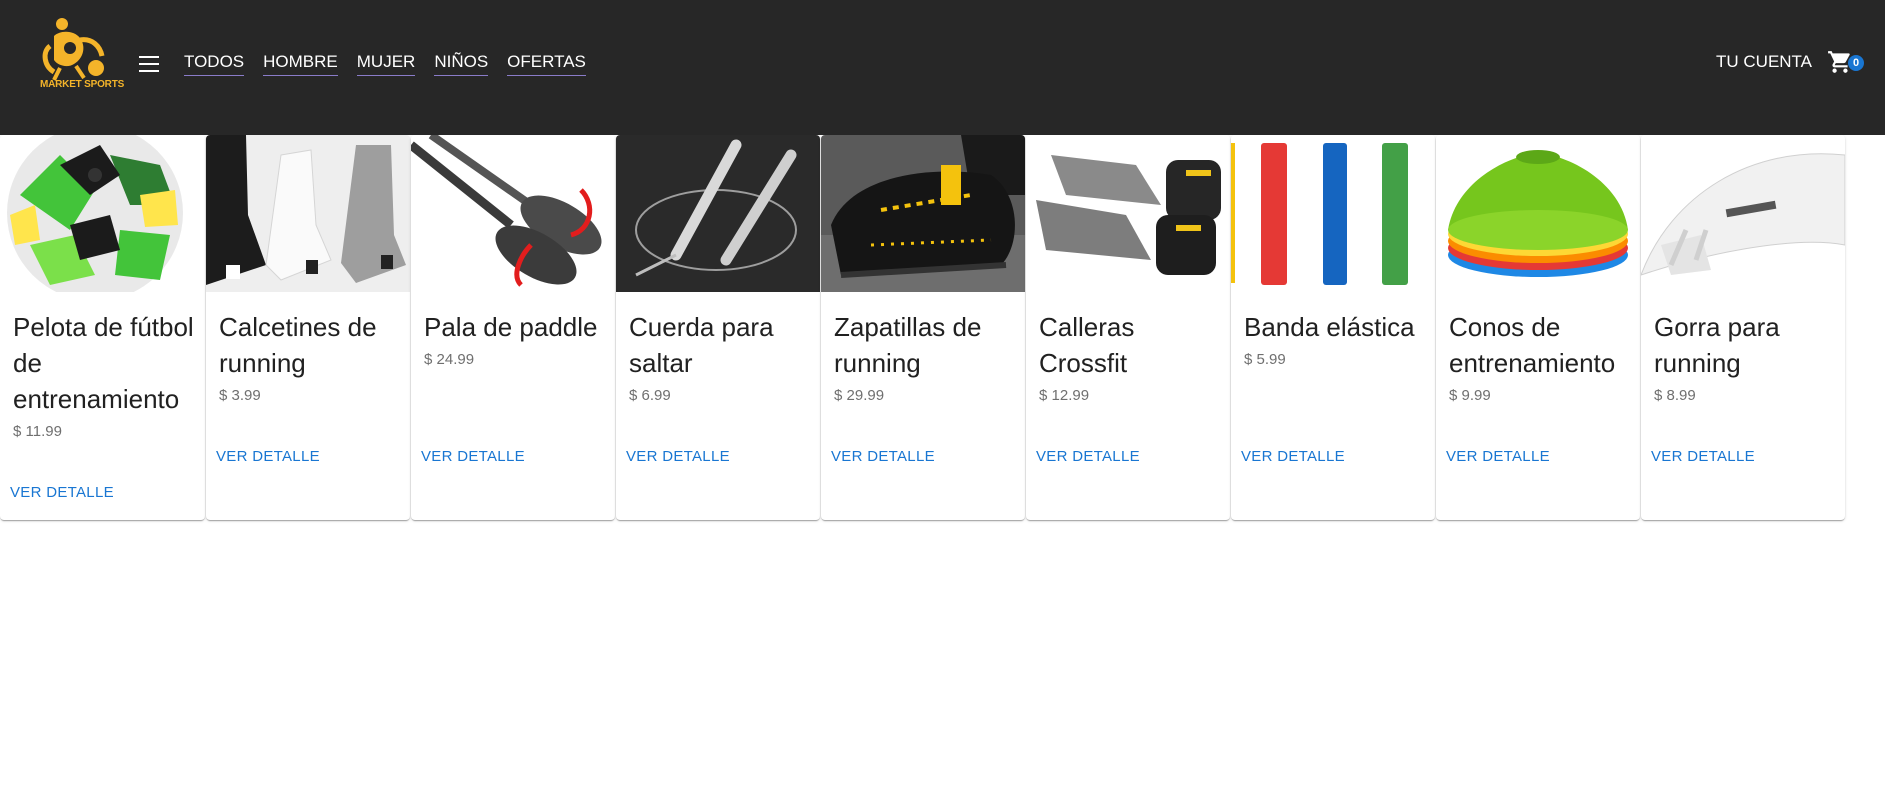  Describe the element at coordinates (859, 395) in the screenshot. I see `product-price: $ 29.99` at that location.